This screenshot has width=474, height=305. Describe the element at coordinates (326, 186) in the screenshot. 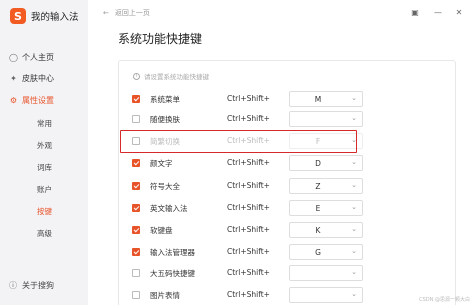

I see `shortcut-key-select: Z ⌄` at that location.